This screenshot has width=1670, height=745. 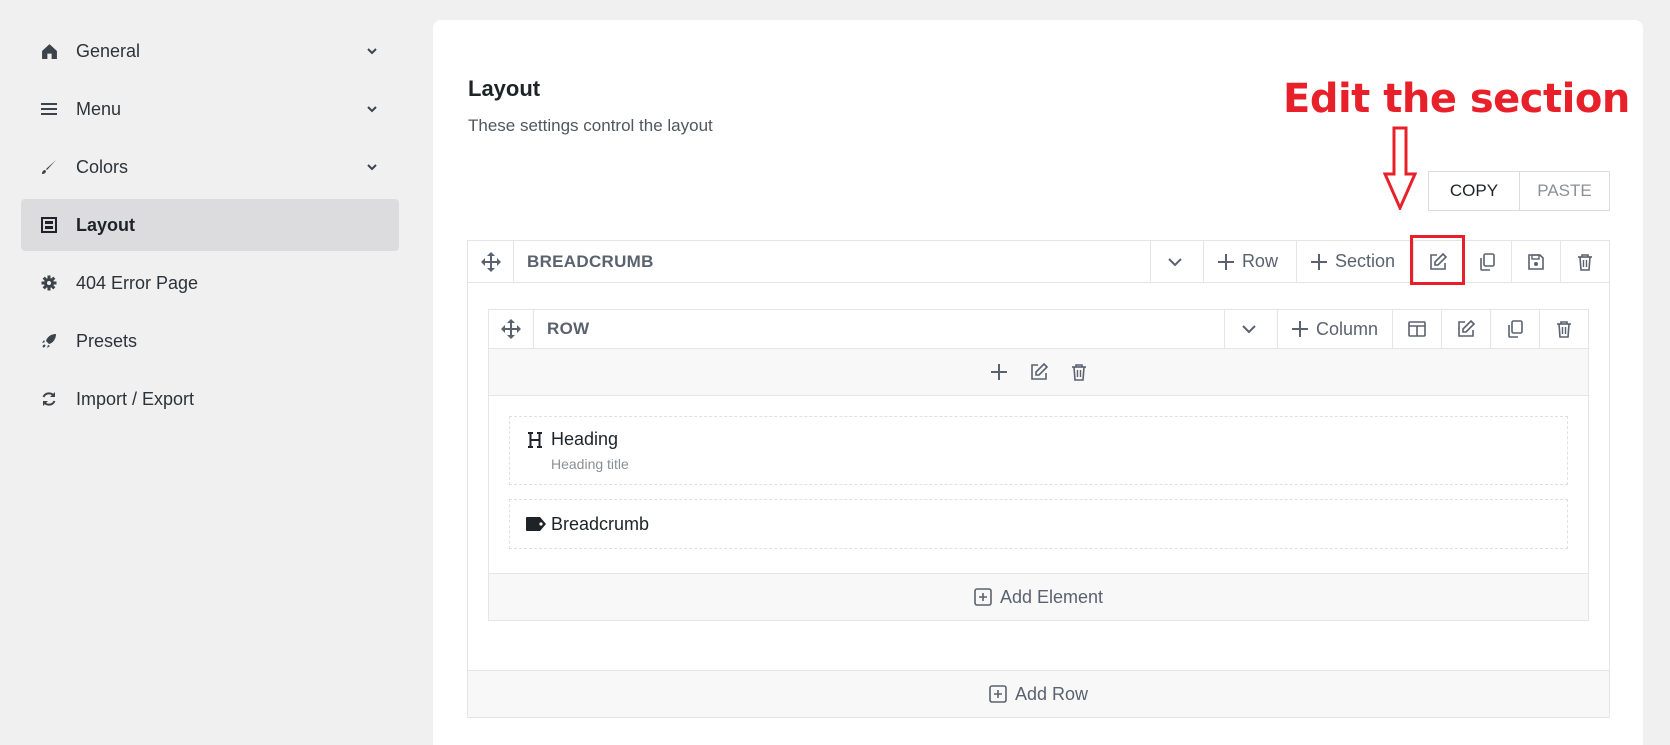 I want to click on save-icon, so click(x=1536, y=262).